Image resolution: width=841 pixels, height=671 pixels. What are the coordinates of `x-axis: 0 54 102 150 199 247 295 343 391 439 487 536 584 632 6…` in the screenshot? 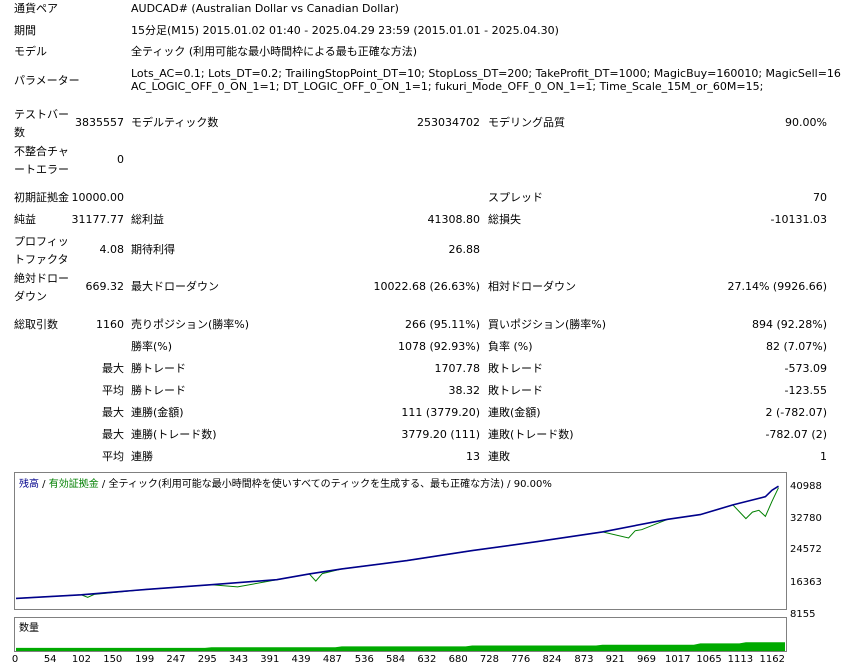 It's located at (420, 661).